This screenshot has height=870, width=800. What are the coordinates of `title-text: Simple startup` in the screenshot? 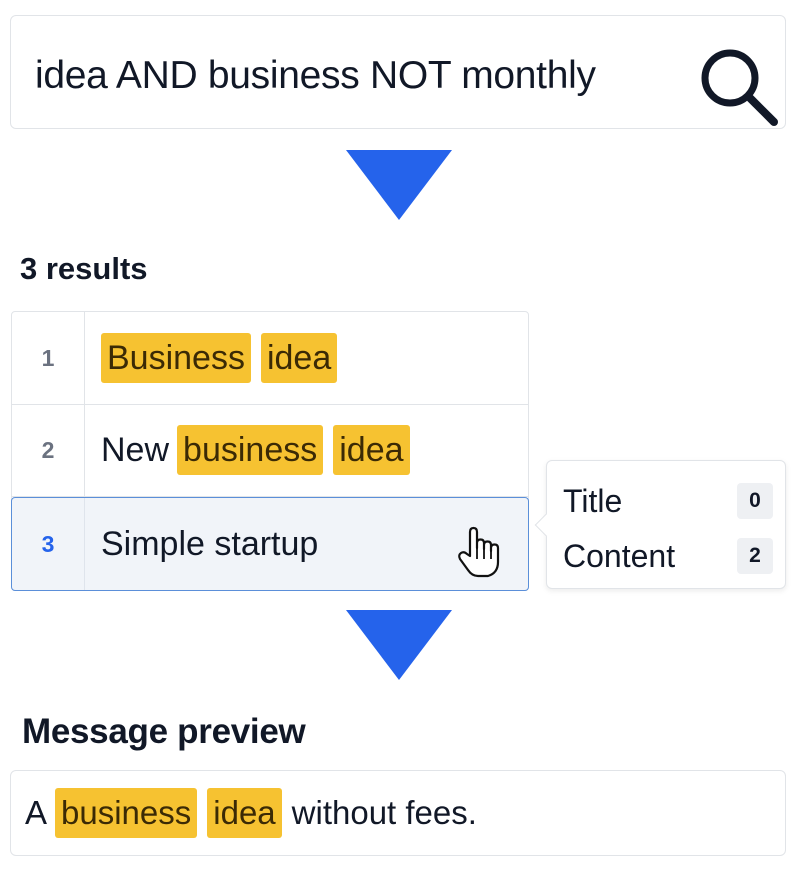 It's located at (210, 543).